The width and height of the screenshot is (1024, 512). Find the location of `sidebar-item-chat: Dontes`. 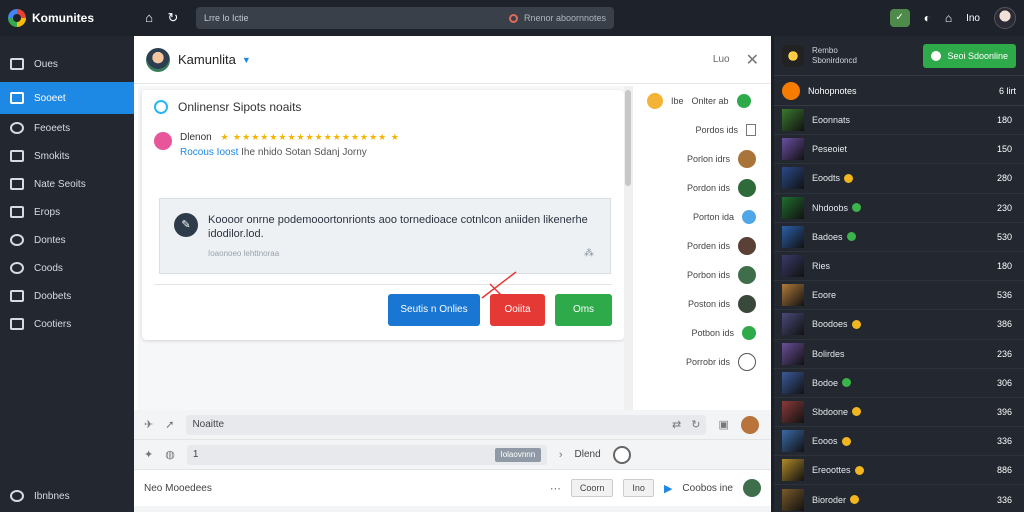

sidebar-item-chat: Dontes is located at coordinates (67, 240).